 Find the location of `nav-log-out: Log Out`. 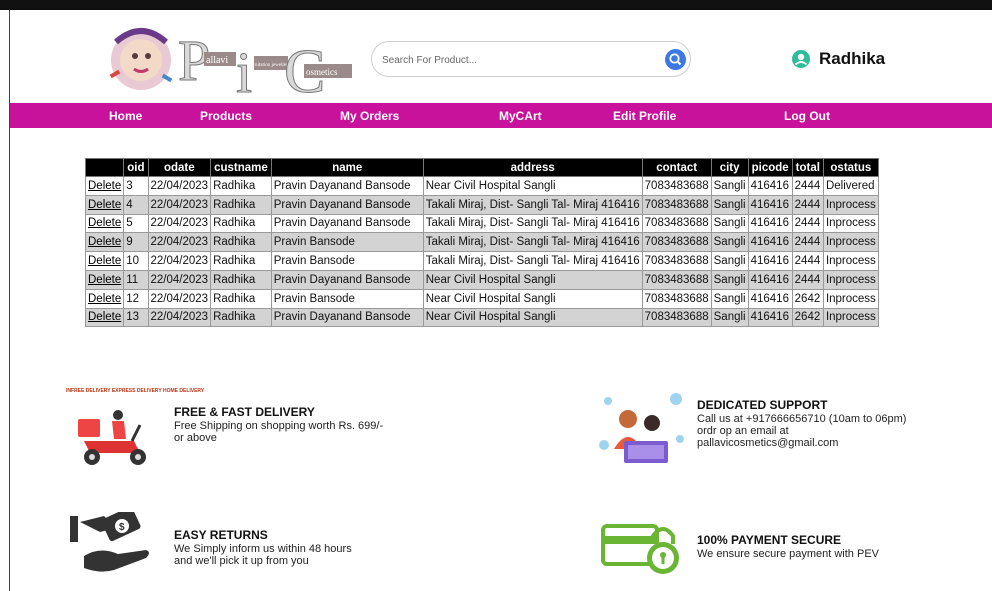

nav-log-out: Log Out is located at coordinates (807, 116).